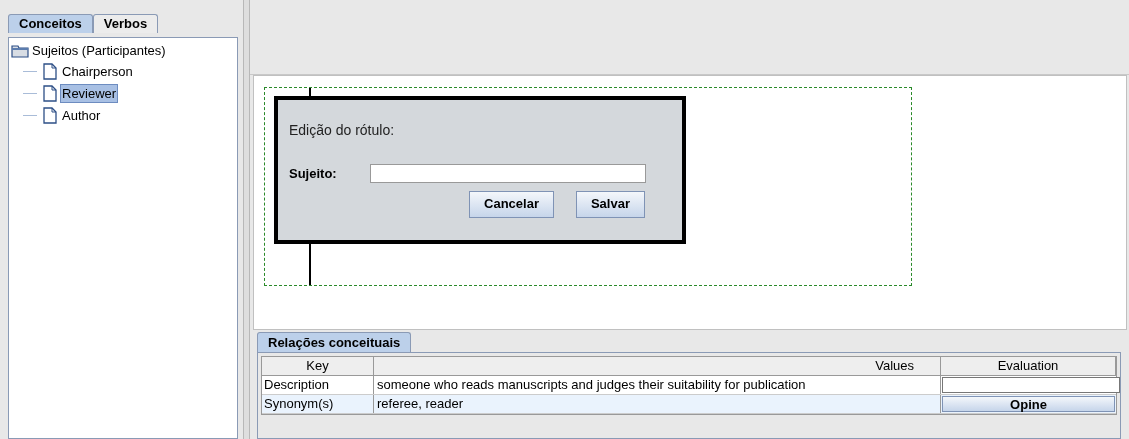 This screenshot has height=439, width=1129. What do you see at coordinates (511, 204) in the screenshot?
I see `dialog-button: Cancelar` at bounding box center [511, 204].